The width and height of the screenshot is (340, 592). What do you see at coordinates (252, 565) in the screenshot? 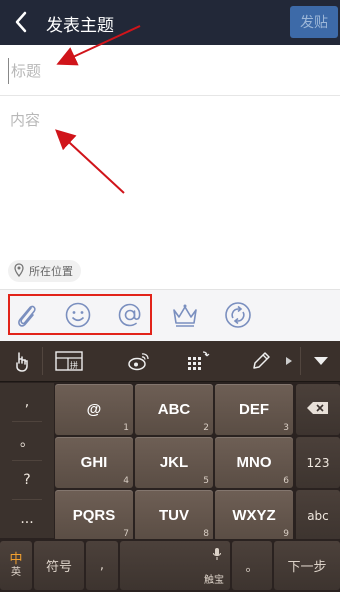
I see `period-key: 。` at bounding box center [252, 565].